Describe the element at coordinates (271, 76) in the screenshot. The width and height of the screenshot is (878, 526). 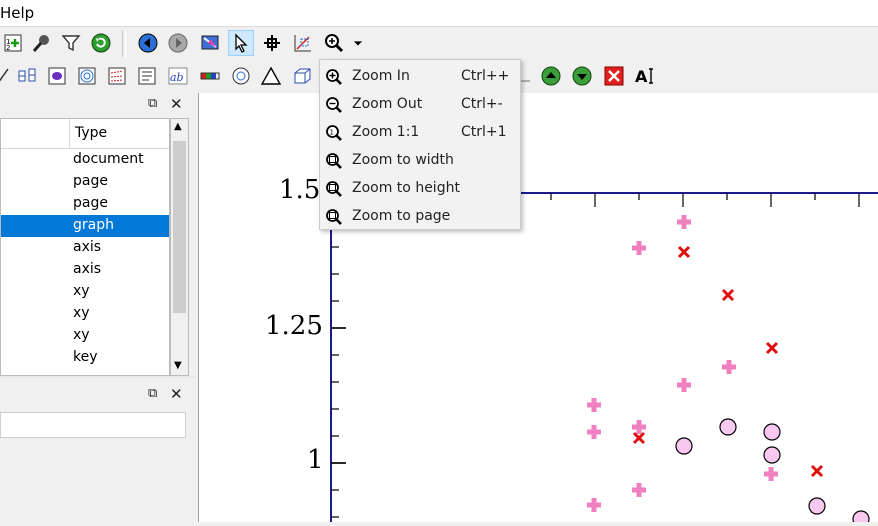
I see `ternary-icon` at that location.